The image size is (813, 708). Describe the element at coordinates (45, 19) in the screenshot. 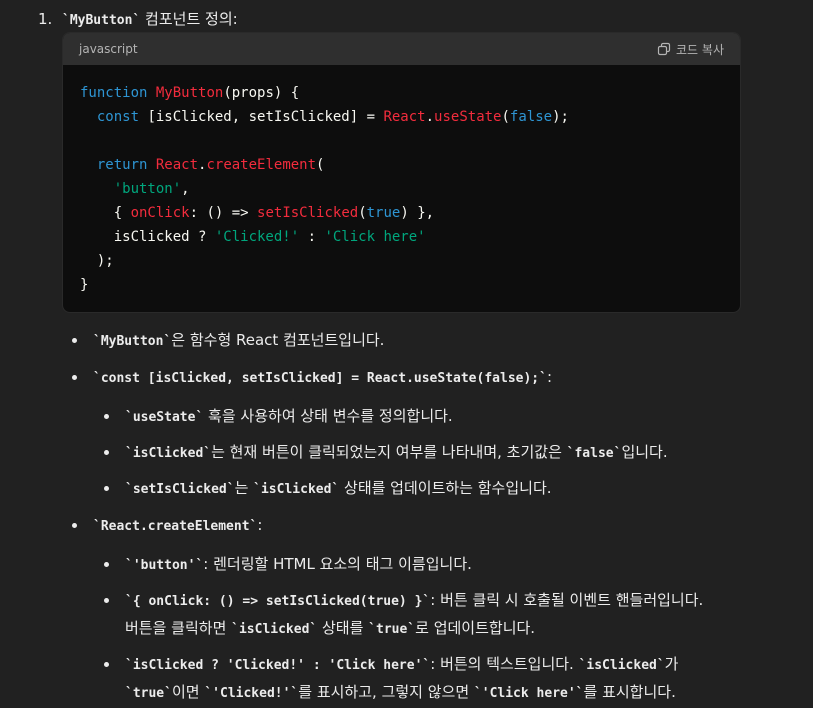

I see `step-number: 1.` at that location.